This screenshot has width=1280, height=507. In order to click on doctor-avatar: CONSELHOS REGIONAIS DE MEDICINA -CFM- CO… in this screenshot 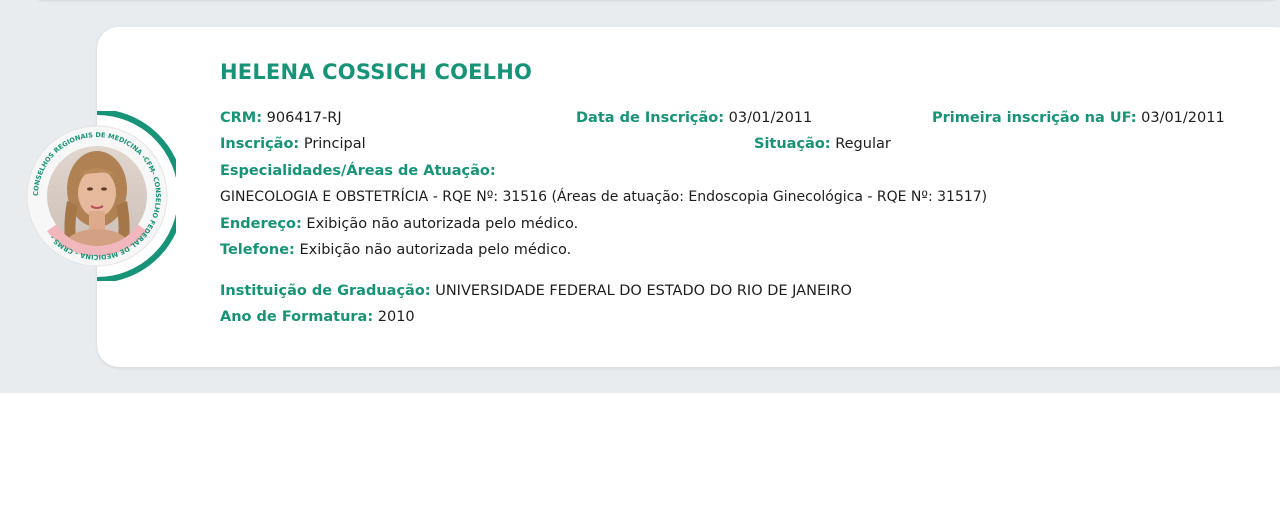, I will do `click(102, 196)`.